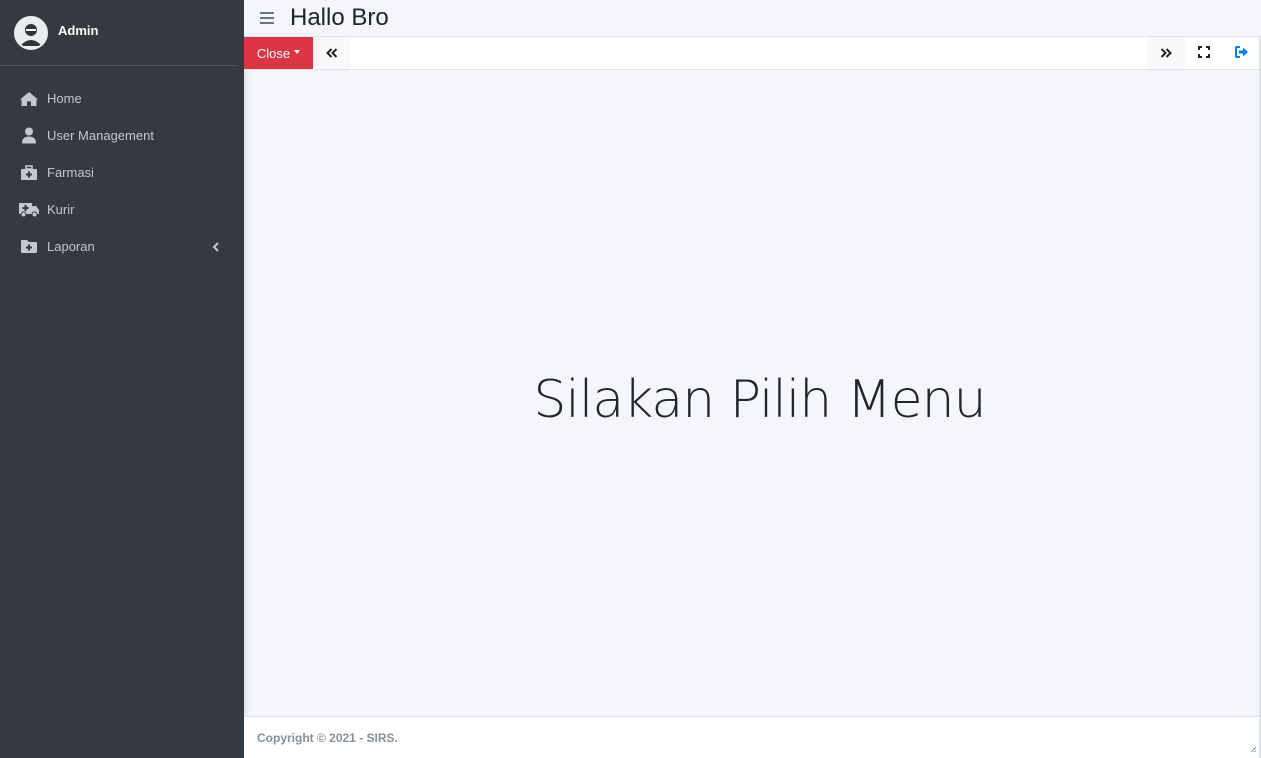 The height and width of the screenshot is (758, 1261). Describe the element at coordinates (78, 30) in the screenshot. I see `user-name: Admin` at that location.